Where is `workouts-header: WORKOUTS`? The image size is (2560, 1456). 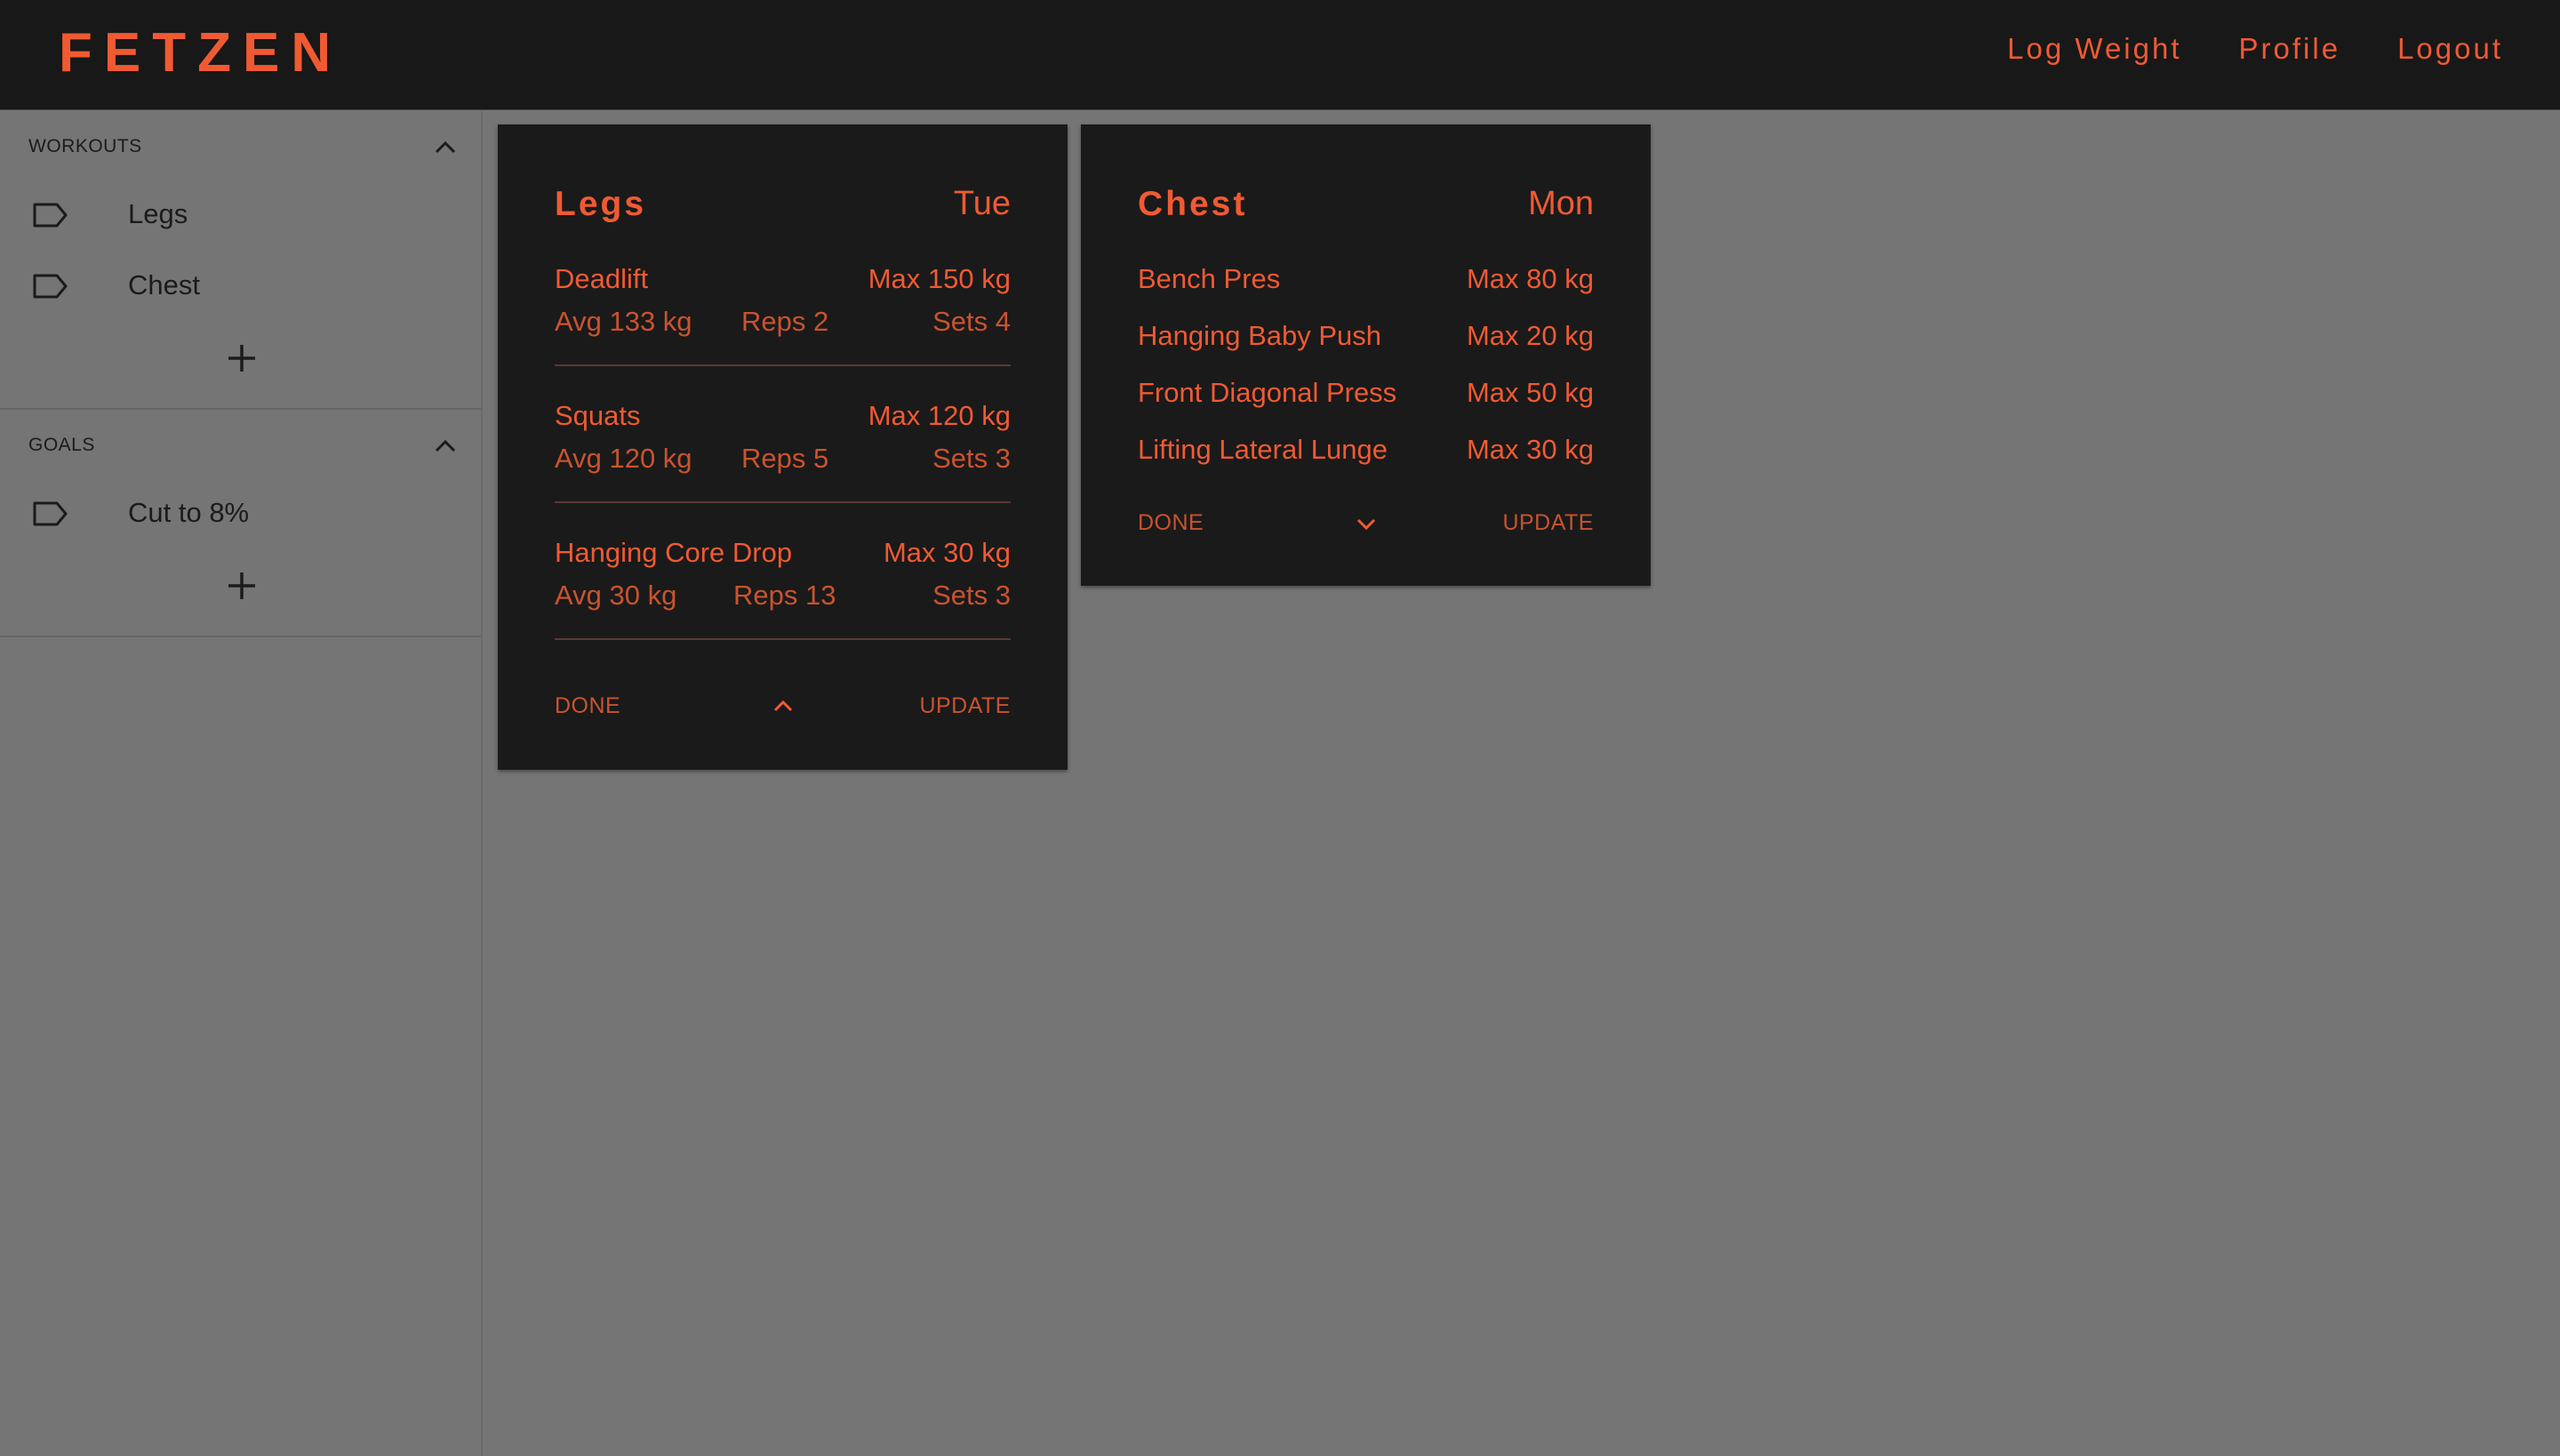
workouts-header: WORKOUTS is located at coordinates (240, 145).